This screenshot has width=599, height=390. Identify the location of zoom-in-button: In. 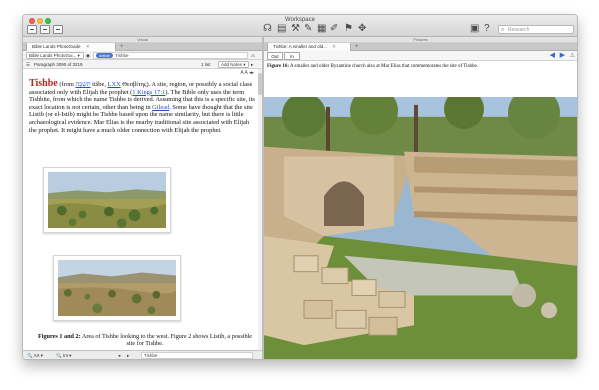
(292, 56).